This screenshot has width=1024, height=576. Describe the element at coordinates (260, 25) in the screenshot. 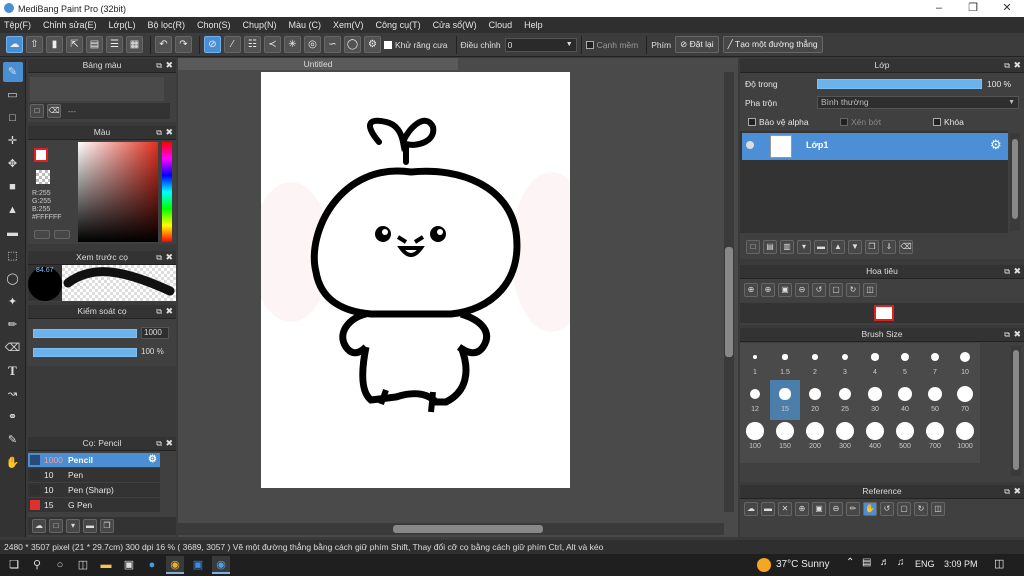

I see `menu-snap: Chụp(N)` at that location.